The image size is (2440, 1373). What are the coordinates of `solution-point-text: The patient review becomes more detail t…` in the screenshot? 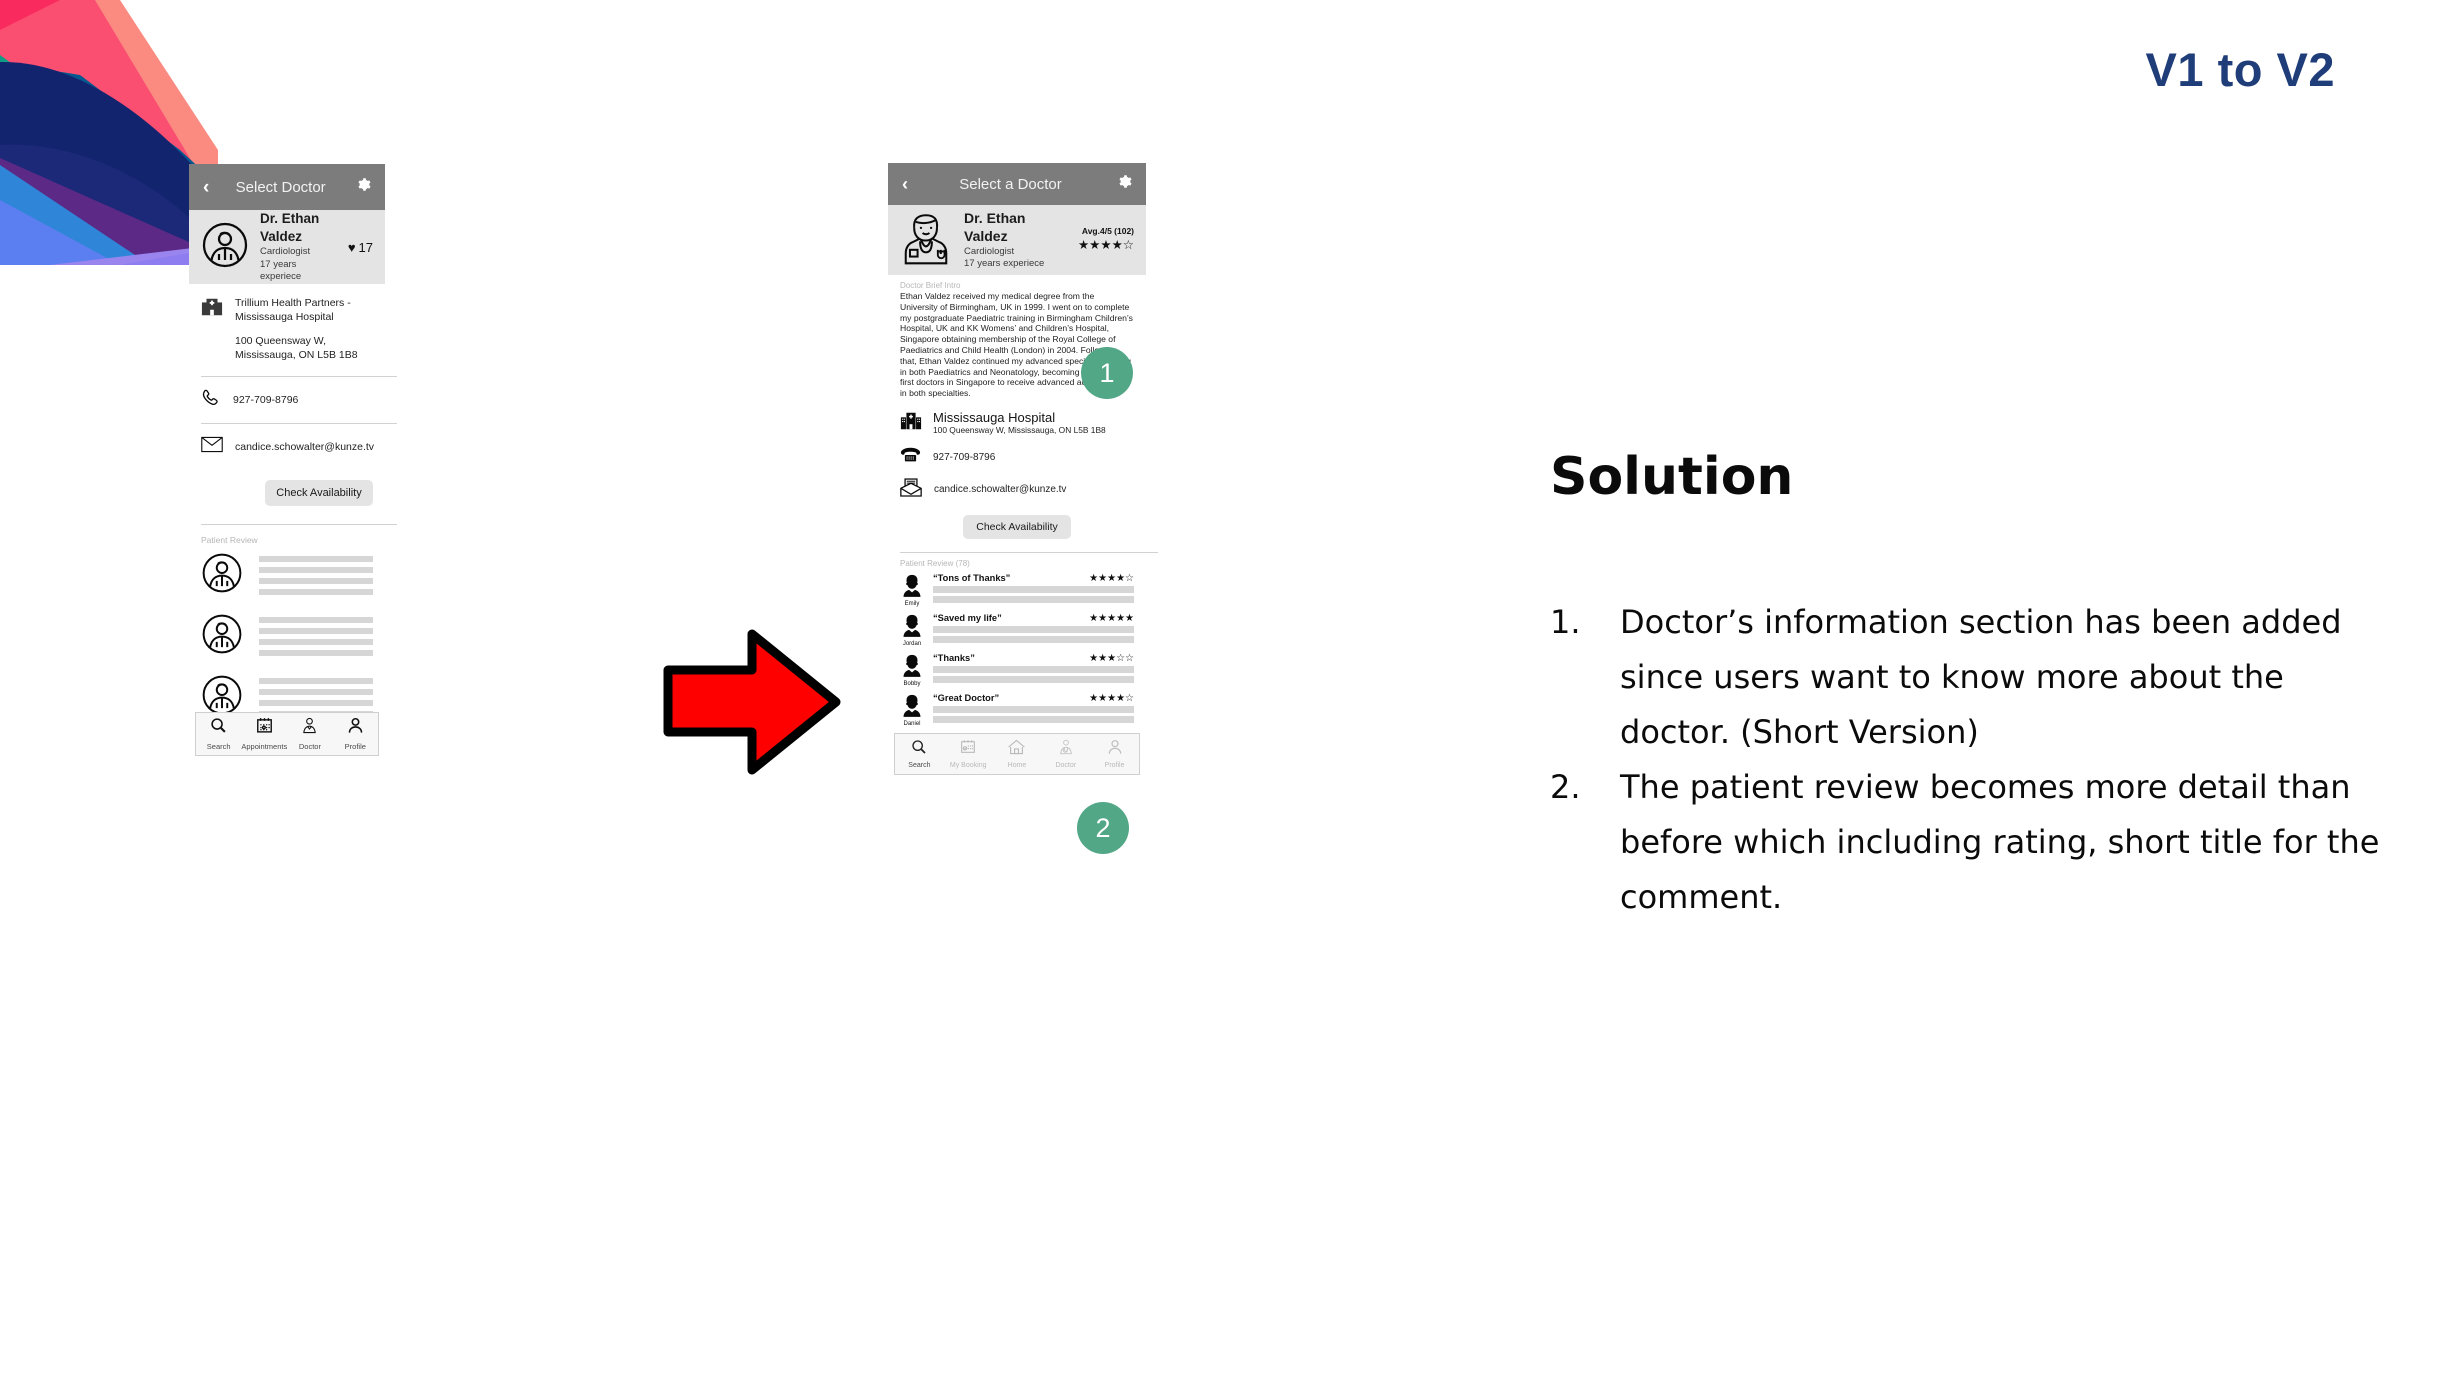 It's located at (2000, 842).